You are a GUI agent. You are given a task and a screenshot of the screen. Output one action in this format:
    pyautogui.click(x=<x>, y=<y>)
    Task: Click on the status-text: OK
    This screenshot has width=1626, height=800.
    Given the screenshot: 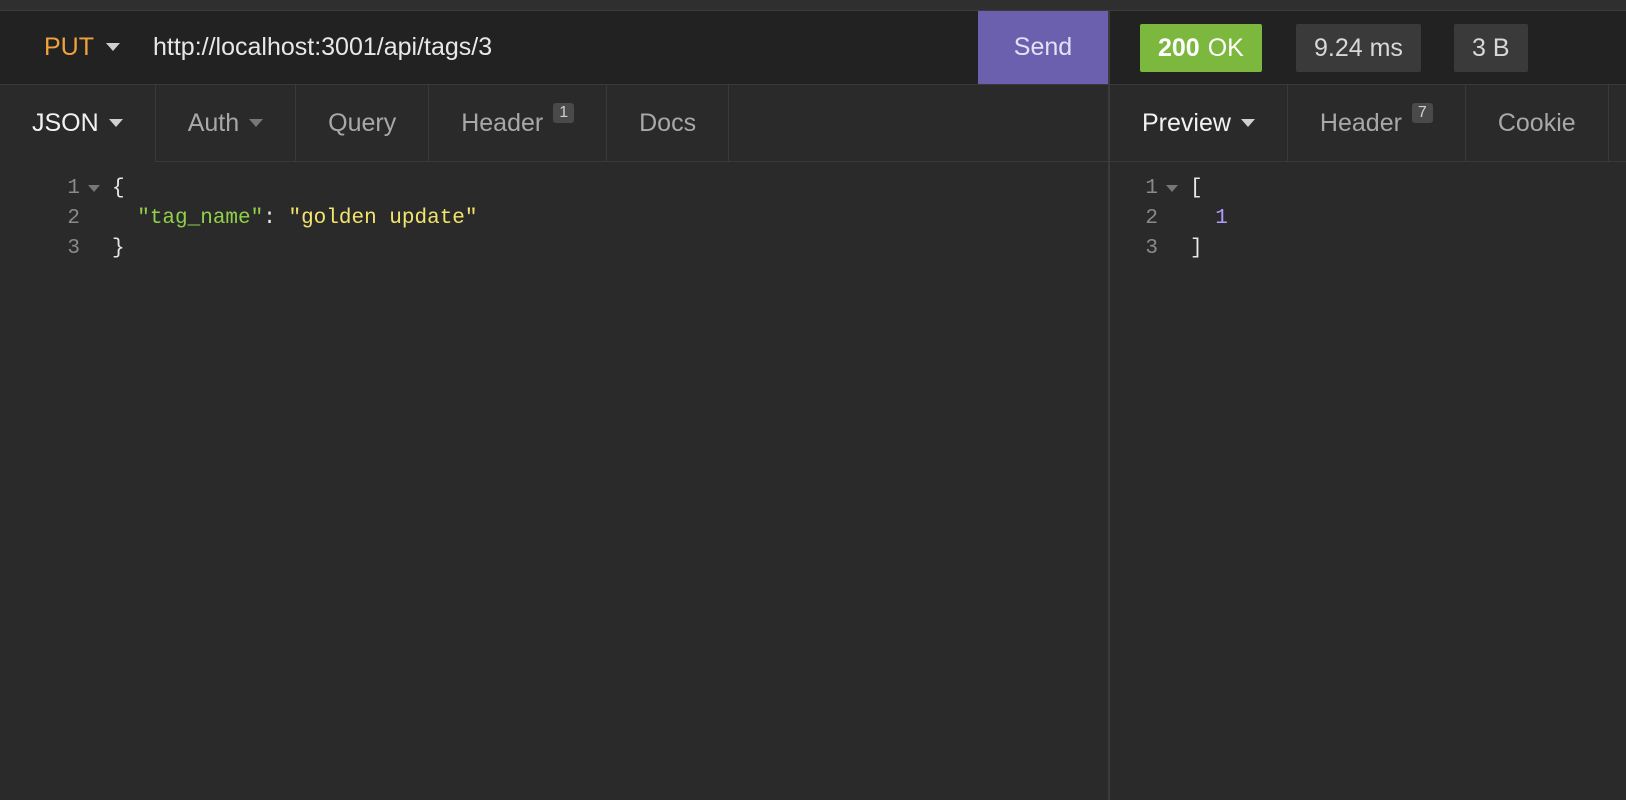 What is the action you would take?
    pyautogui.click(x=1225, y=47)
    